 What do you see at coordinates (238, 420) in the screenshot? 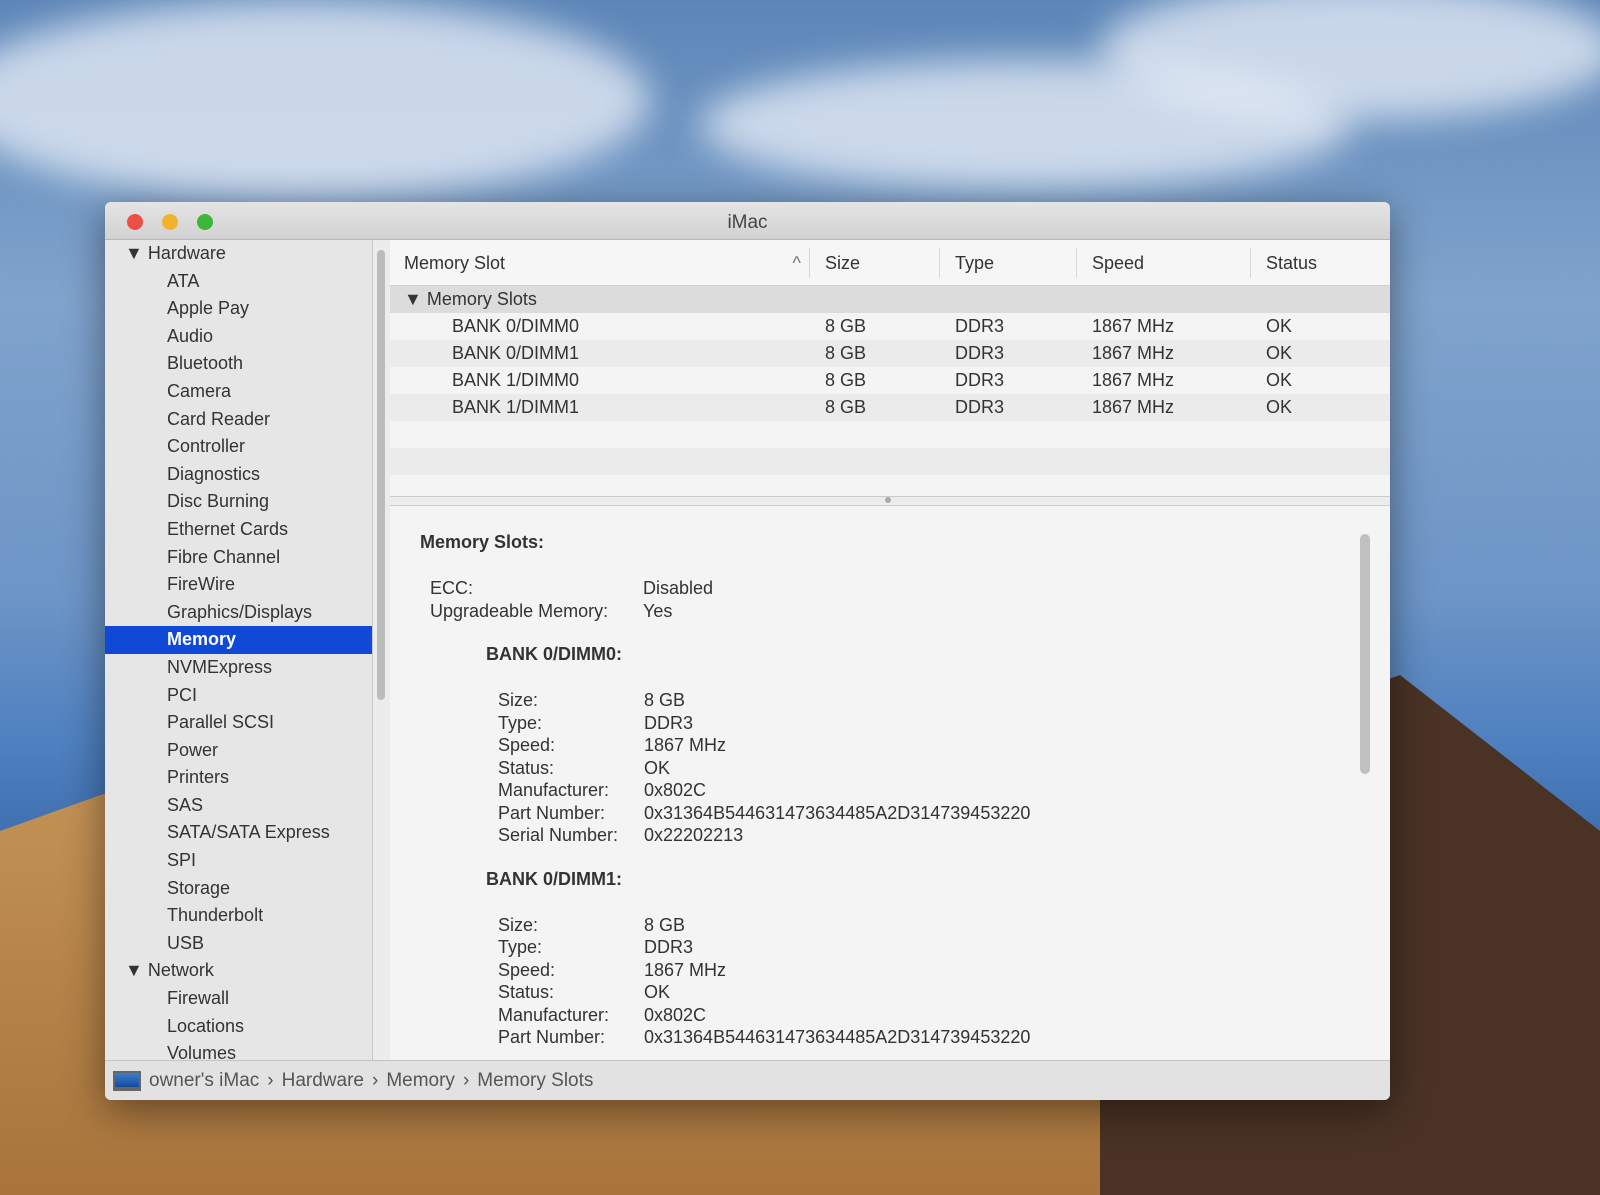
I see `sidebar-item-card-reader: Card Reader` at bounding box center [238, 420].